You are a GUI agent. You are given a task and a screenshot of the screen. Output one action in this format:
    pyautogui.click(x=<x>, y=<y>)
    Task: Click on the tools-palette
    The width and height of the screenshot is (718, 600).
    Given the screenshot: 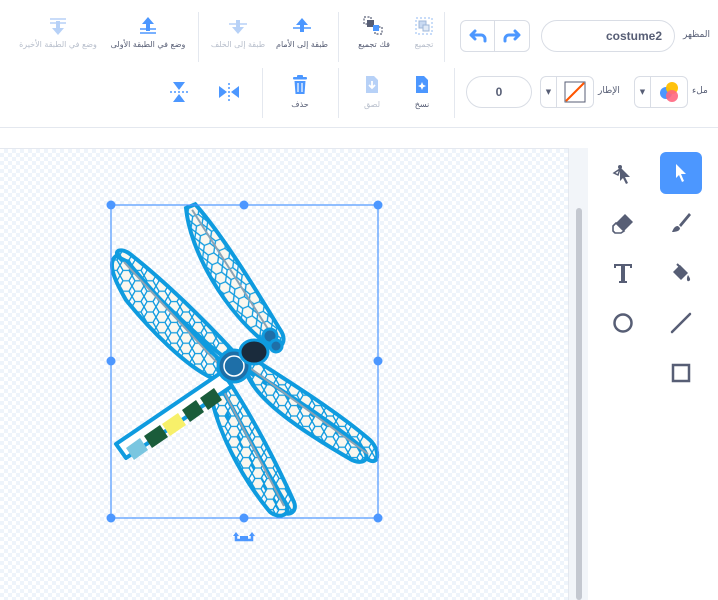 What is the action you would take?
    pyautogui.click(x=658, y=374)
    